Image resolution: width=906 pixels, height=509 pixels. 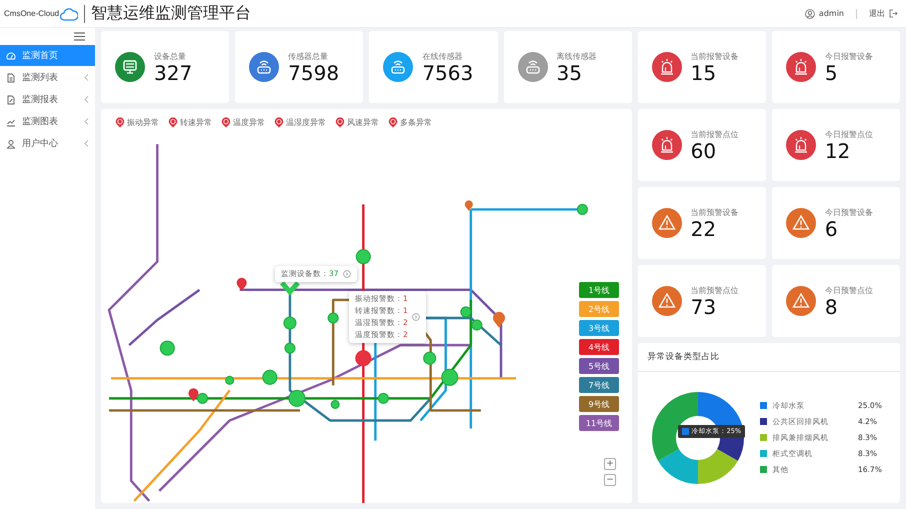 I want to click on sidebar-item: 监测图表, so click(x=47, y=121).